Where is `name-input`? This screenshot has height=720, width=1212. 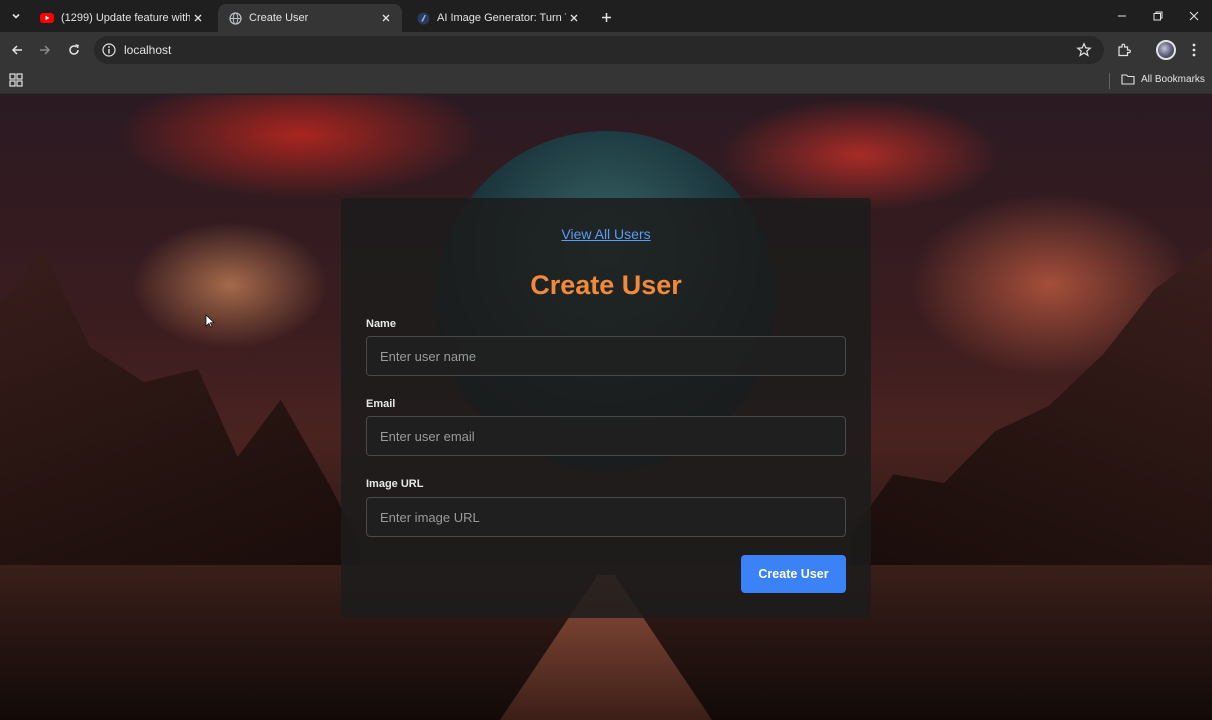
name-input is located at coordinates (606, 356).